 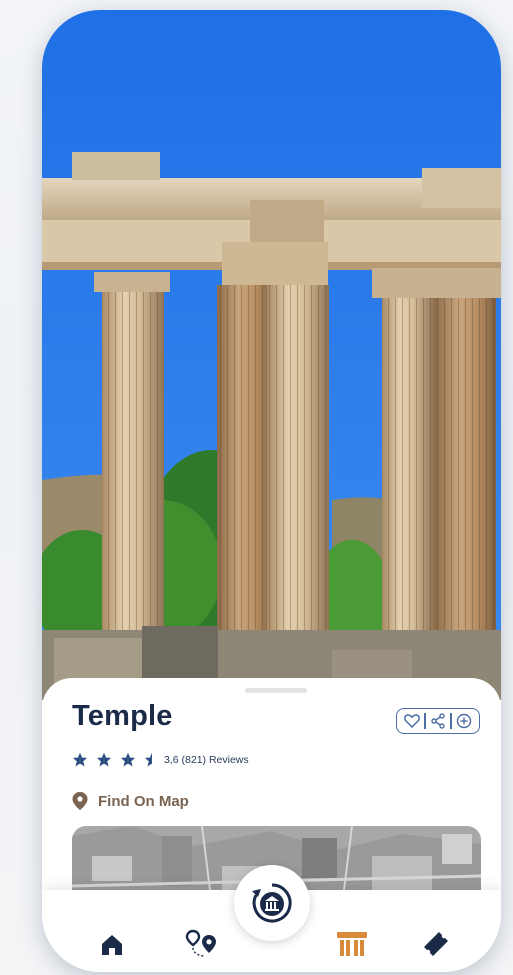 I want to click on ticket-icon, so click(x=436, y=944).